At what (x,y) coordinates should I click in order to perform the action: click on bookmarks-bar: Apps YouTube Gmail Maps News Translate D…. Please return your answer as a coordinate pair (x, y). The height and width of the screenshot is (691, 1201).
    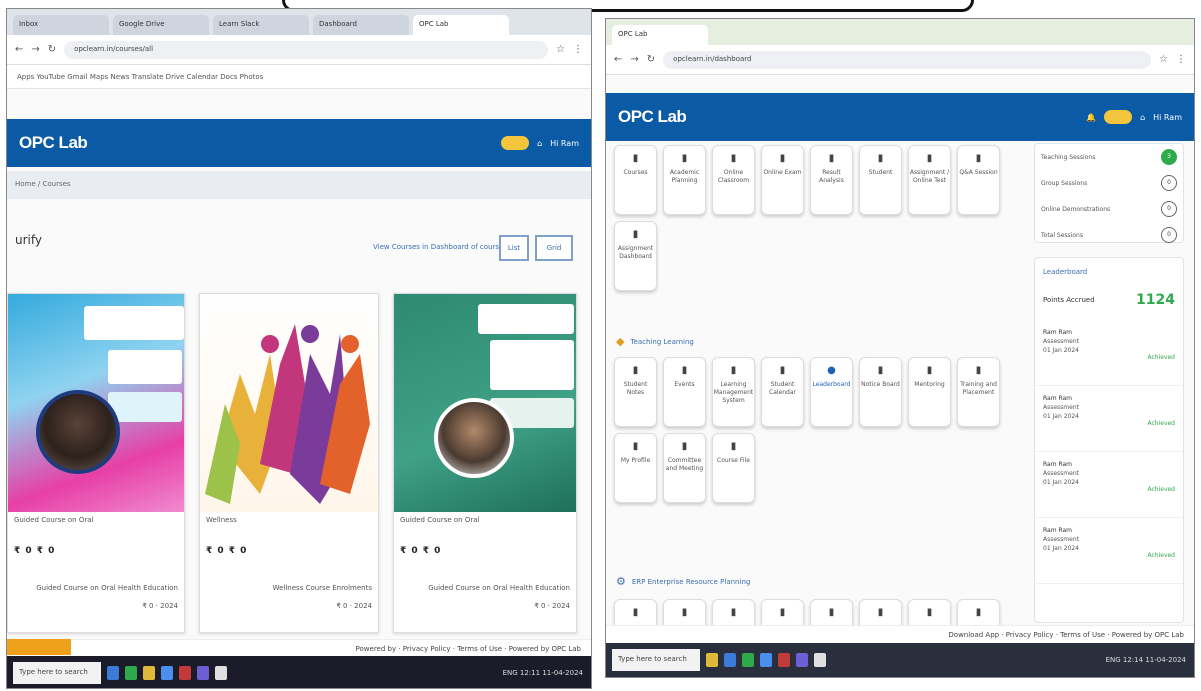
    Looking at the image, I should click on (299, 77).